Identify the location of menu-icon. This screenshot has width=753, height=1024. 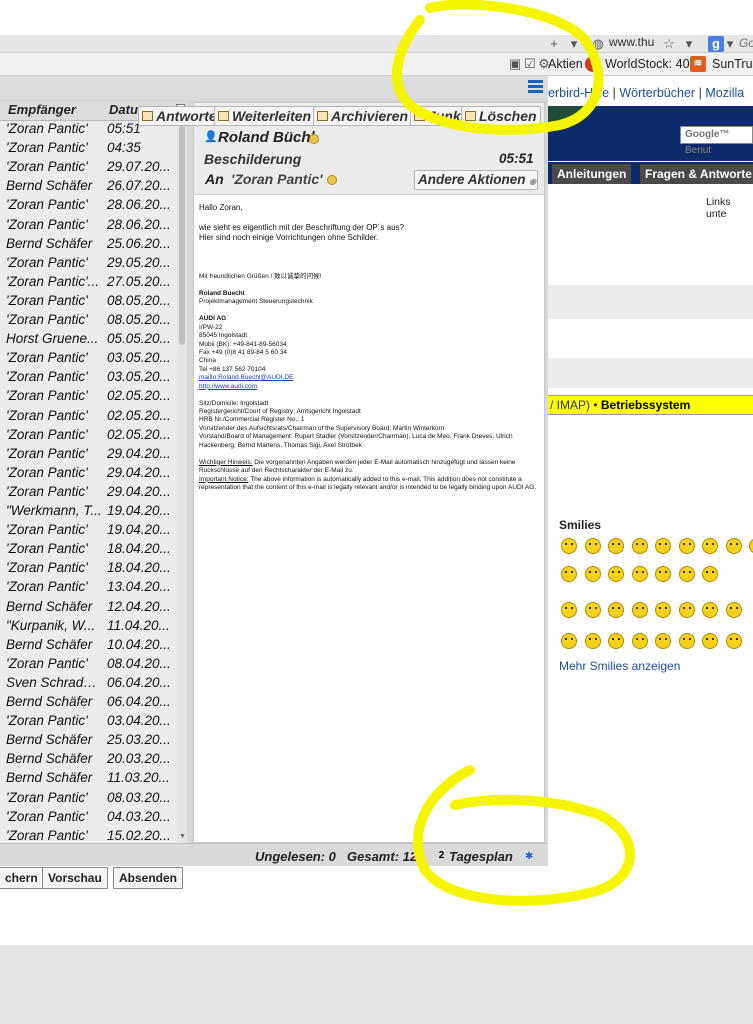
(535, 87).